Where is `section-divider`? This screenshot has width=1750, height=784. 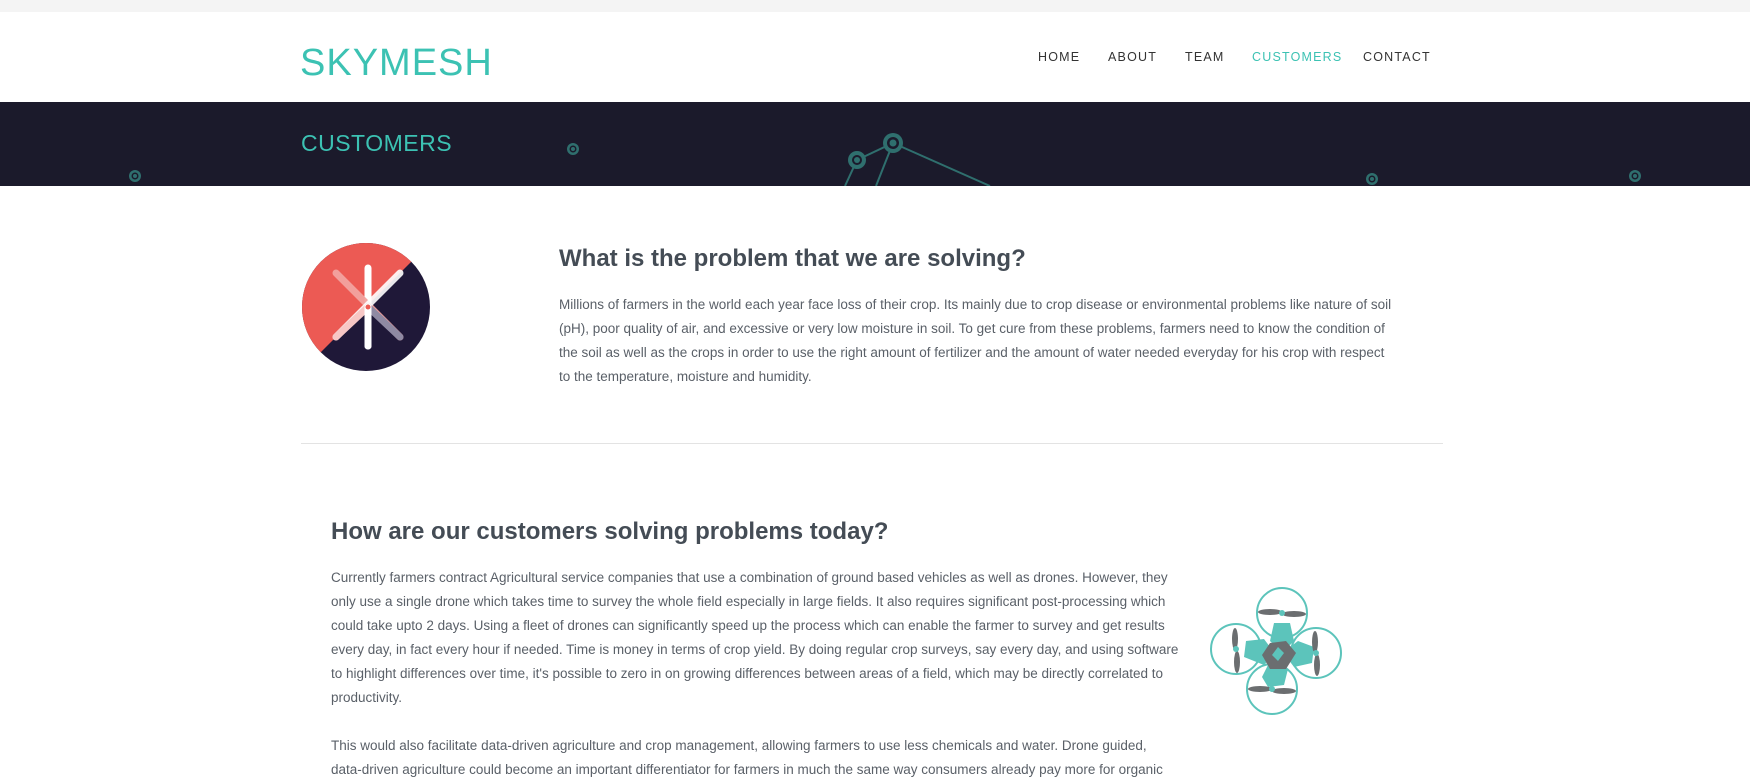 section-divider is located at coordinates (872, 443).